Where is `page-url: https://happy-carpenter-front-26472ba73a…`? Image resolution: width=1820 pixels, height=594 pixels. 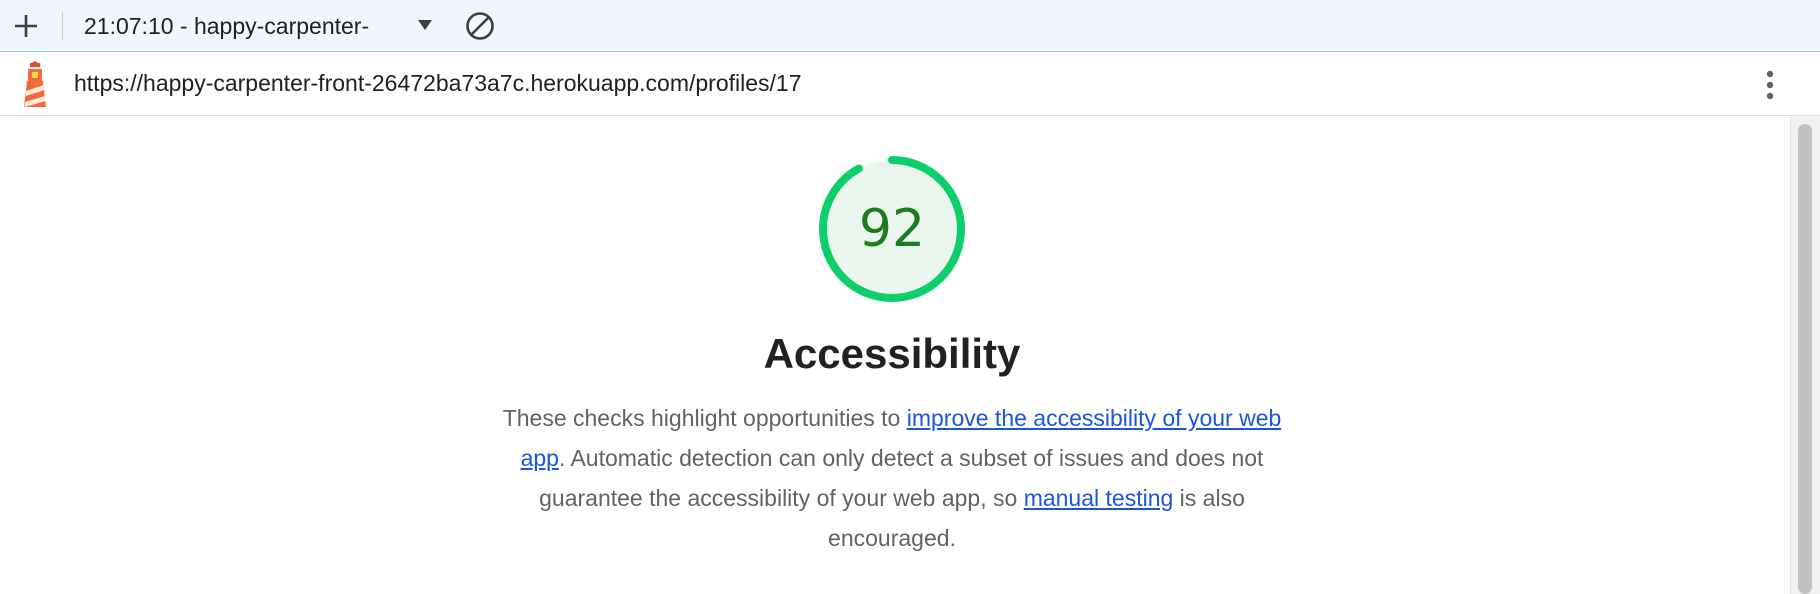
page-url: https://happy-carpenter-front-26472ba73a… is located at coordinates (438, 83).